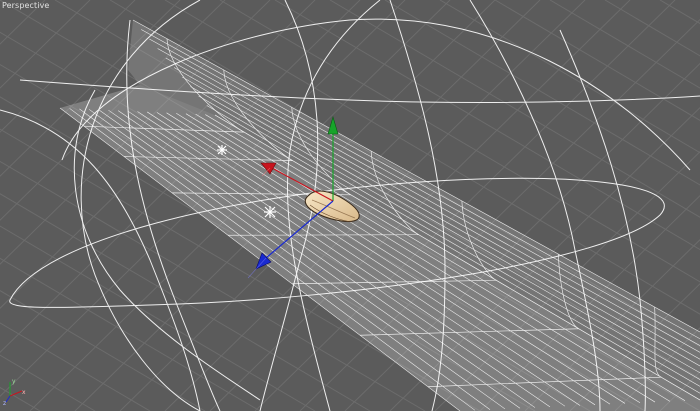 The height and width of the screenshot is (411, 700). I want to click on gizmo-y-arrow, so click(333, 125).